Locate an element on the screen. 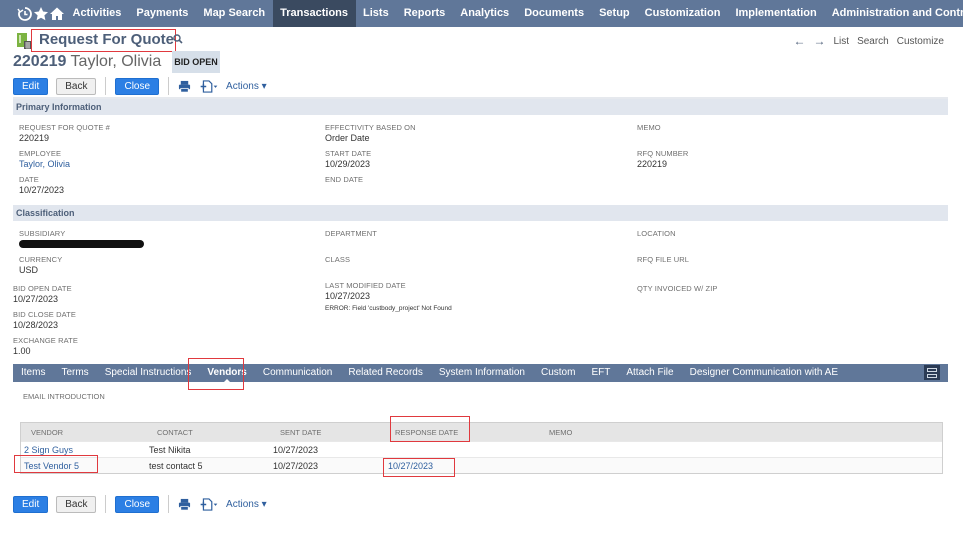 The height and width of the screenshot is (537, 963). highlight-box-response-date-value is located at coordinates (419, 467).